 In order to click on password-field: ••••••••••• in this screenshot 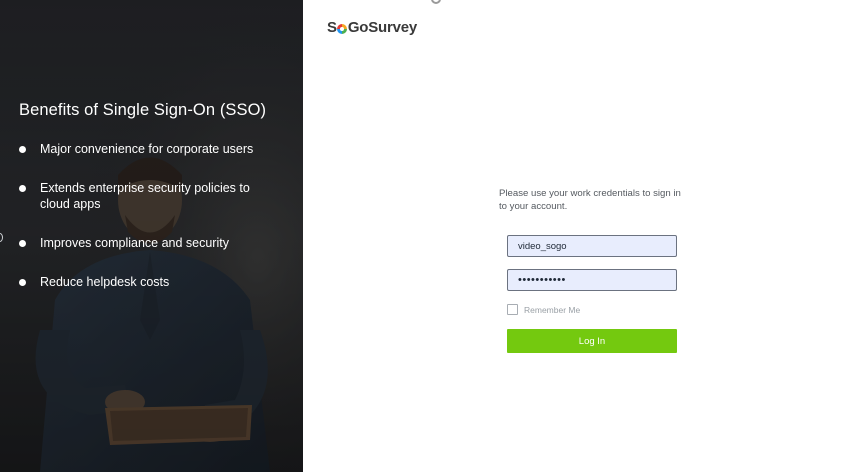, I will do `click(592, 280)`.